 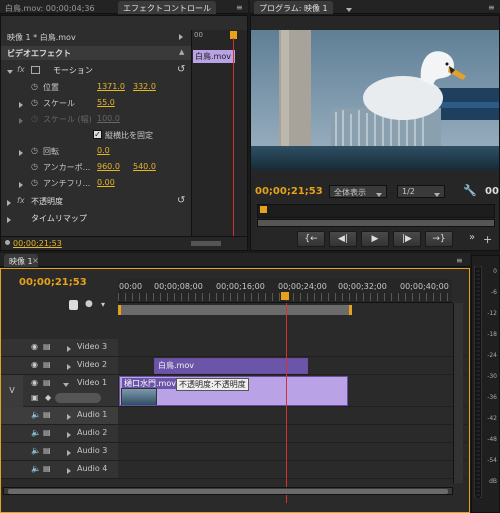 What do you see at coordinates (286, 403) in the screenshot?
I see `timeline-playhead-line` at bounding box center [286, 403].